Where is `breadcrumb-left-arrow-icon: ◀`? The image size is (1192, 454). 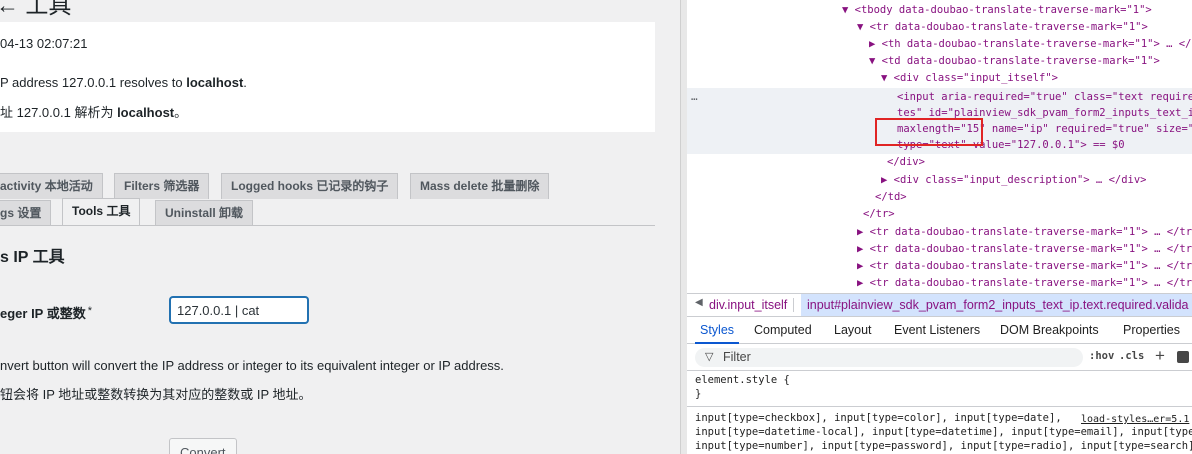 breadcrumb-left-arrow-icon: ◀ is located at coordinates (699, 302).